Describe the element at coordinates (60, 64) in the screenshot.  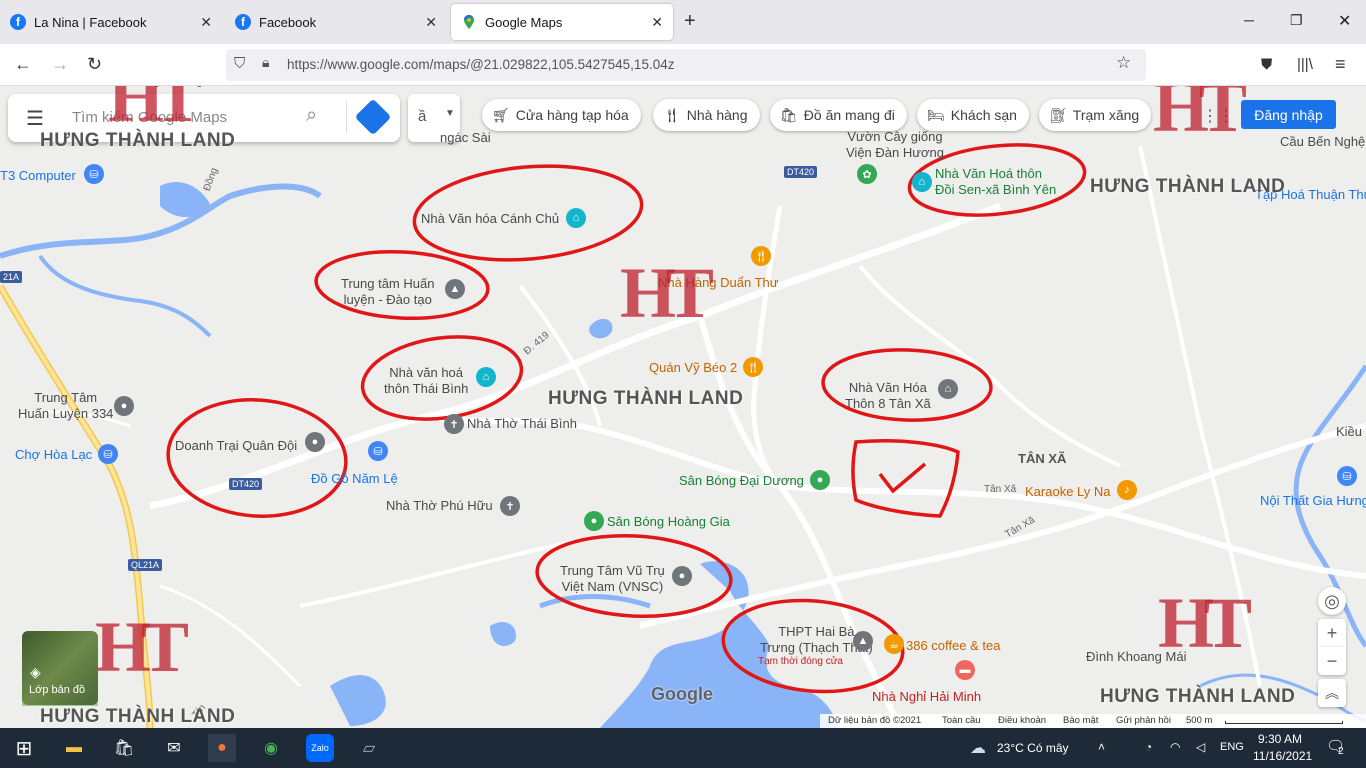
I see `forward-button: →` at that location.